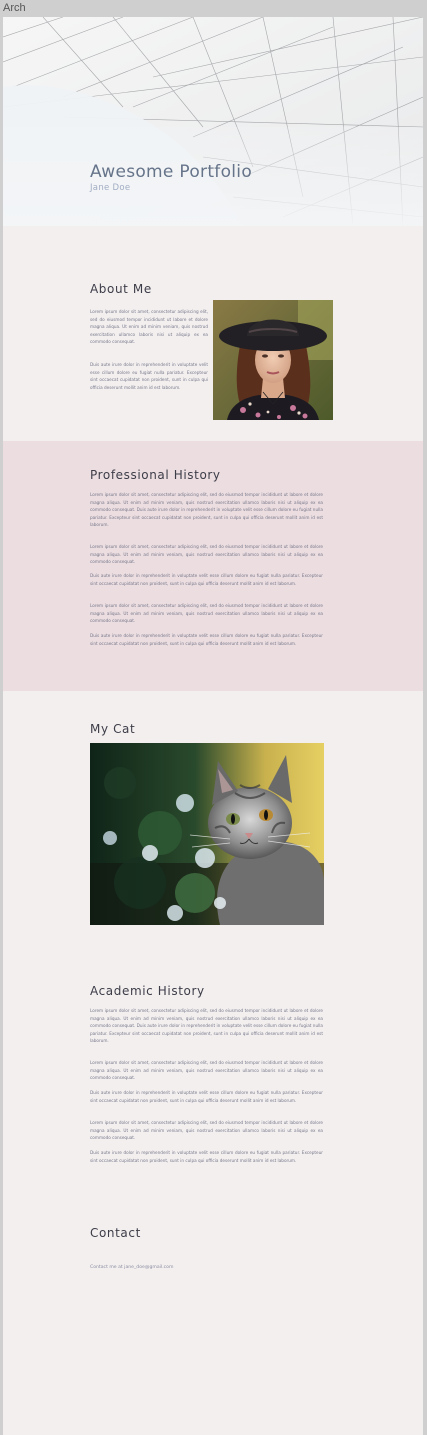 This screenshot has width=427, height=1435. I want to click on hero-banner: Awesome Portfolio Jane Doe, so click(213, 121).